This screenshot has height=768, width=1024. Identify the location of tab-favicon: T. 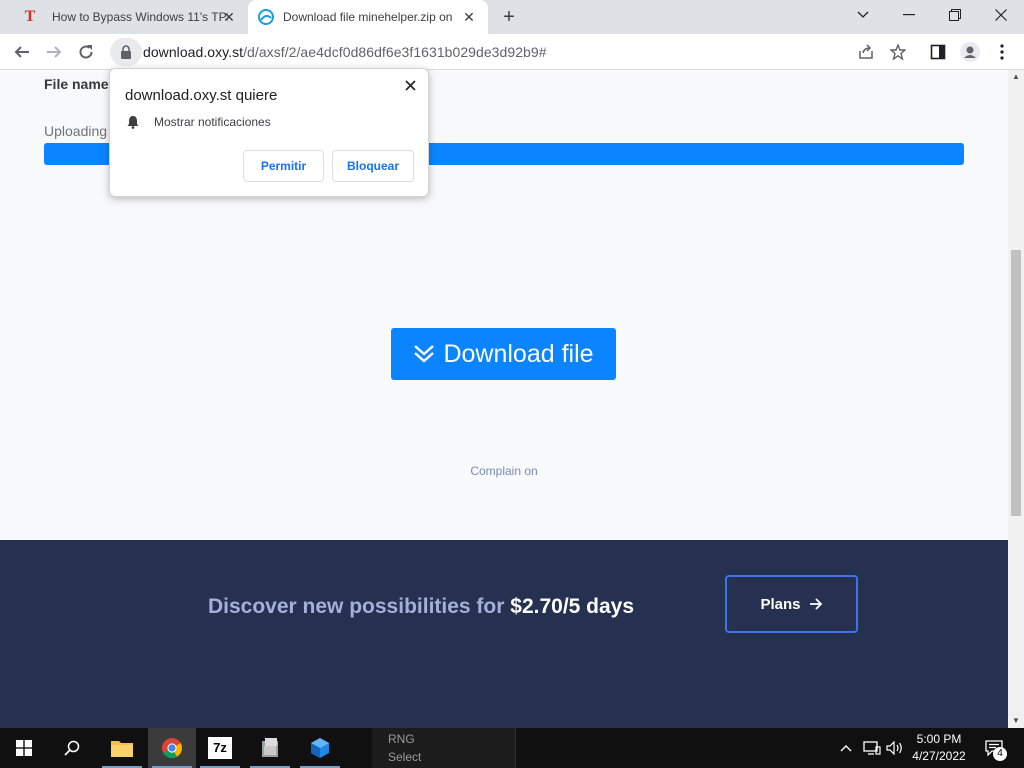
(30, 16).